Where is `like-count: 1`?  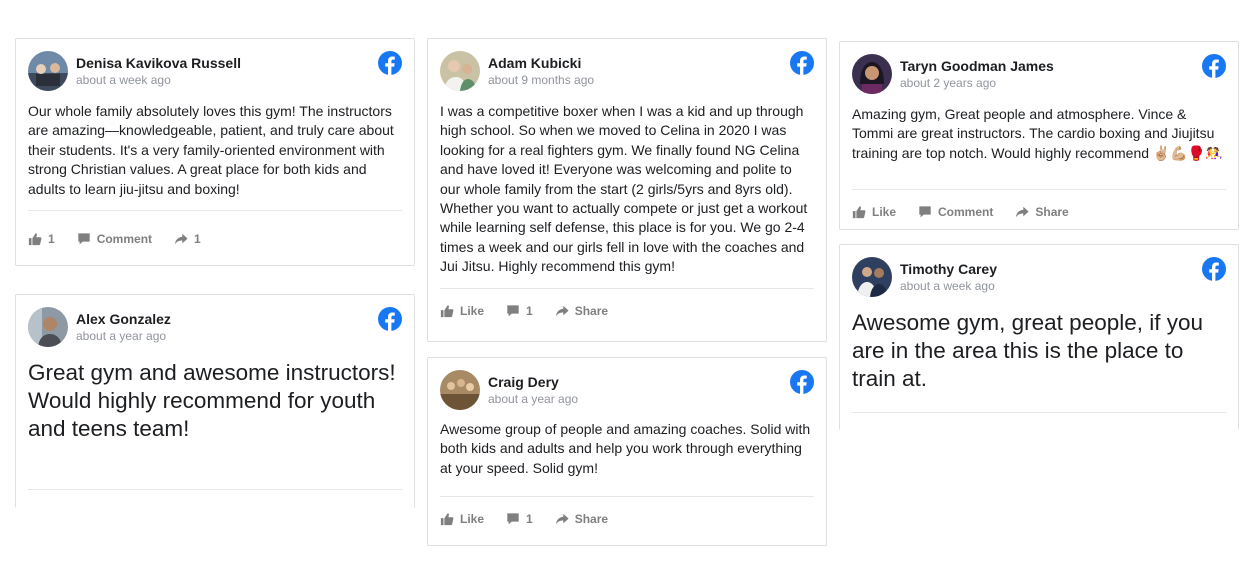
like-count: 1 is located at coordinates (51, 239).